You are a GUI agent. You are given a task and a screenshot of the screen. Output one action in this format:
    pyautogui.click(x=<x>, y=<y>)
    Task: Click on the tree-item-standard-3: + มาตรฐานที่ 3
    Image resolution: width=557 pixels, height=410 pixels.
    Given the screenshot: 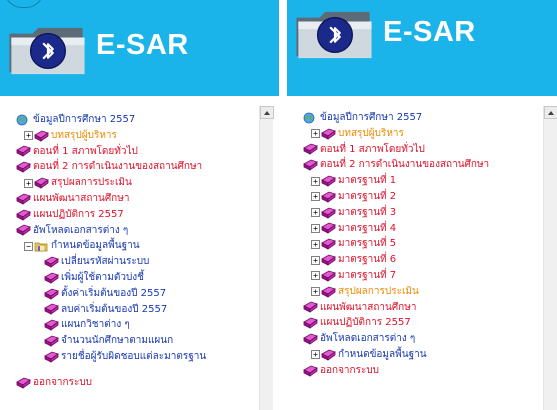 What is the action you would take?
    pyautogui.click(x=396, y=213)
    